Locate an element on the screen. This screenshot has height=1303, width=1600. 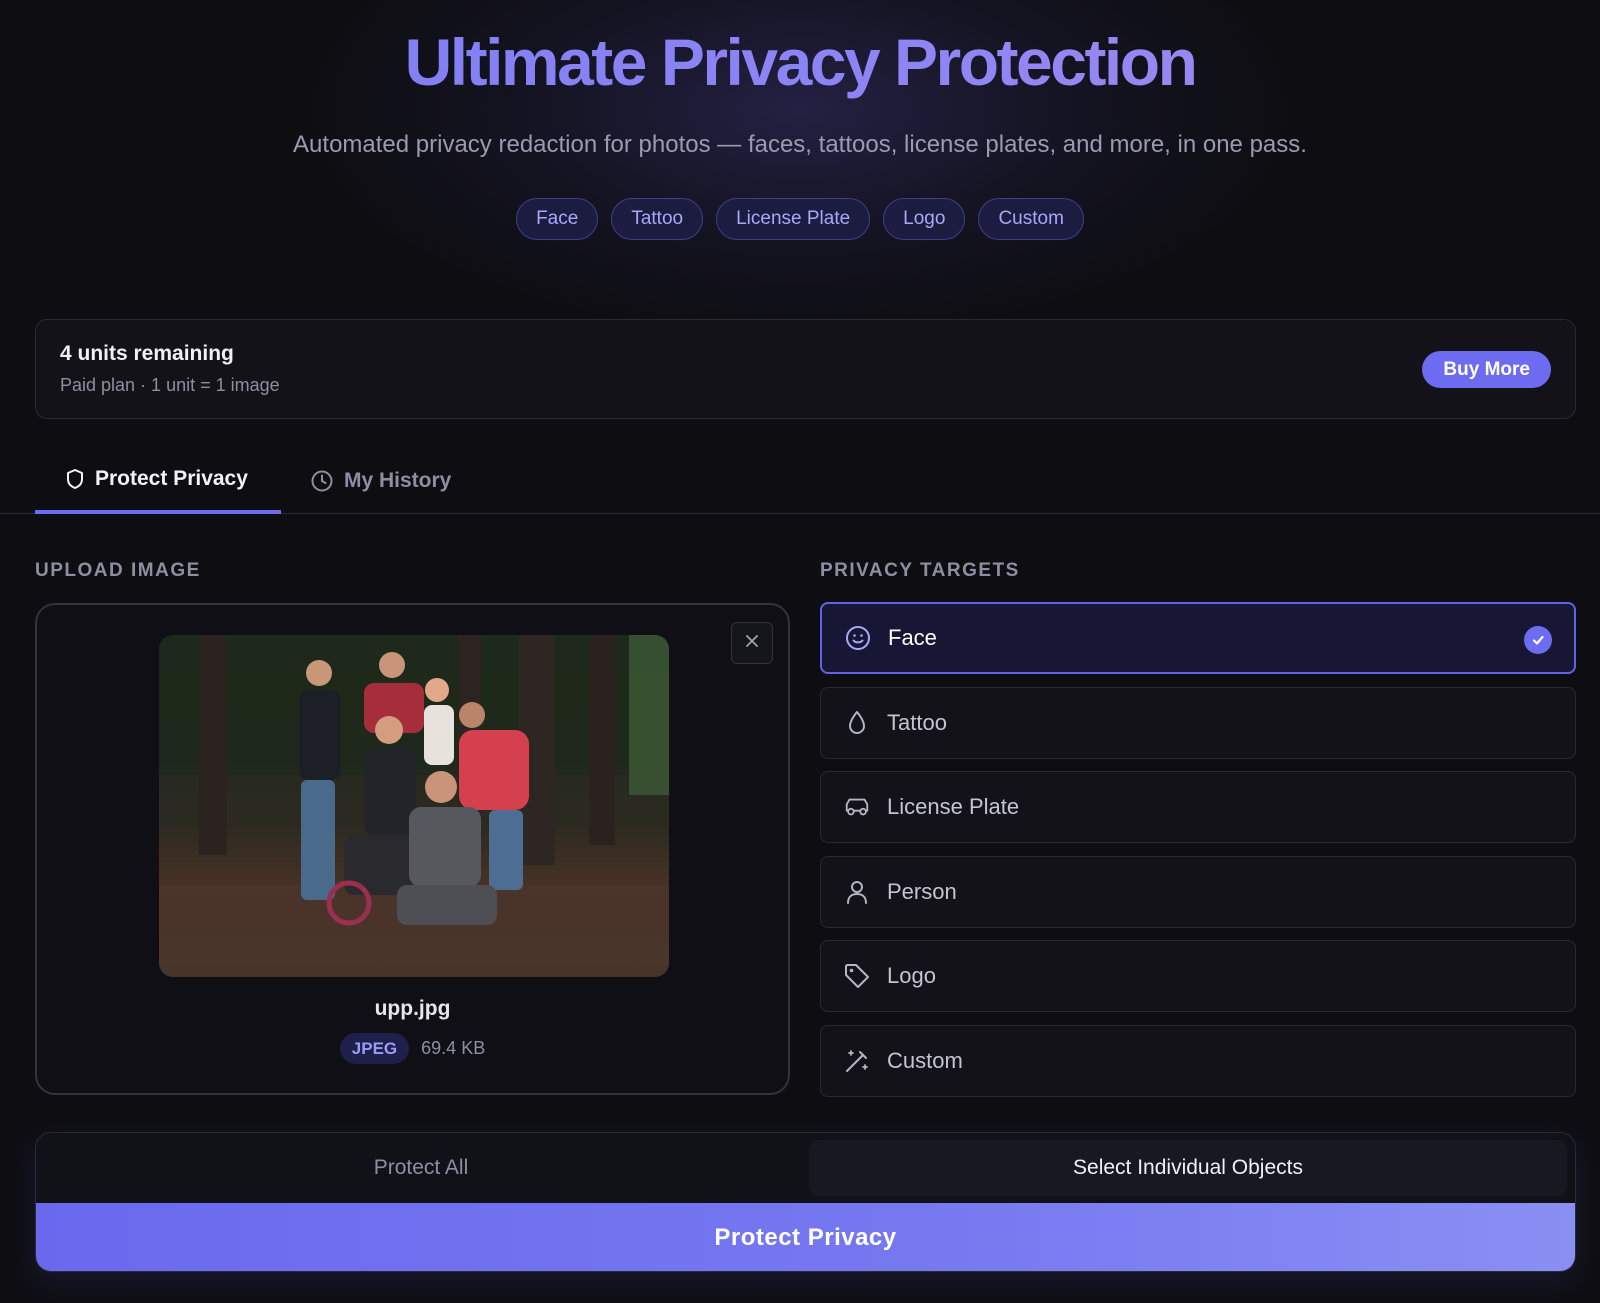
tab-bar: Protect Privacy My History is located at coordinates (800, 481).